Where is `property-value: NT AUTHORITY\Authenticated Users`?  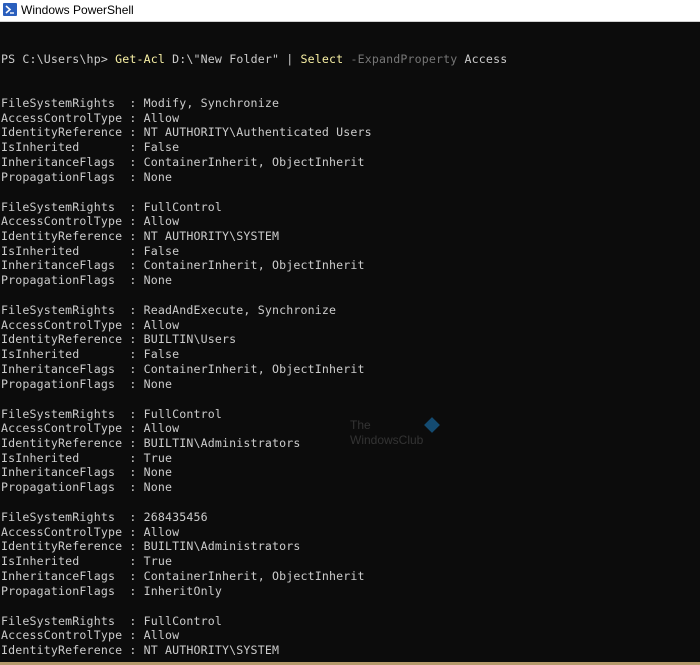
property-value: NT AUTHORITY\Authenticated Users is located at coordinates (257, 132).